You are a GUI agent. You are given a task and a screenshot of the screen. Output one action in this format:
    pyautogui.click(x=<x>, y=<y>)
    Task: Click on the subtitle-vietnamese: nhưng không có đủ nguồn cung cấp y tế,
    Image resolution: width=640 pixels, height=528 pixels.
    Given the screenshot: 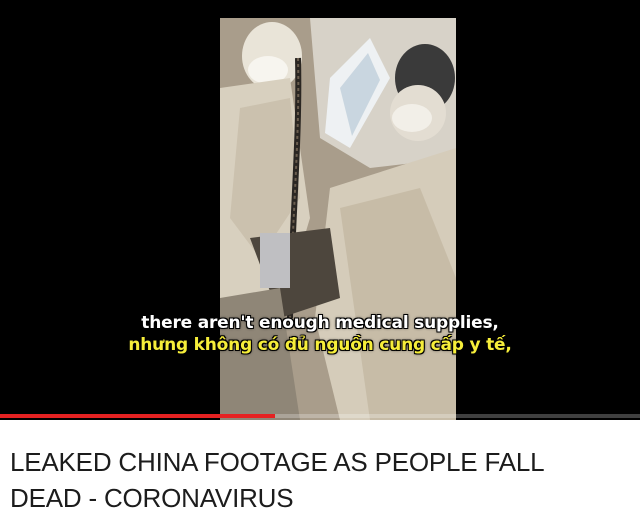 What is the action you would take?
    pyautogui.click(x=320, y=345)
    